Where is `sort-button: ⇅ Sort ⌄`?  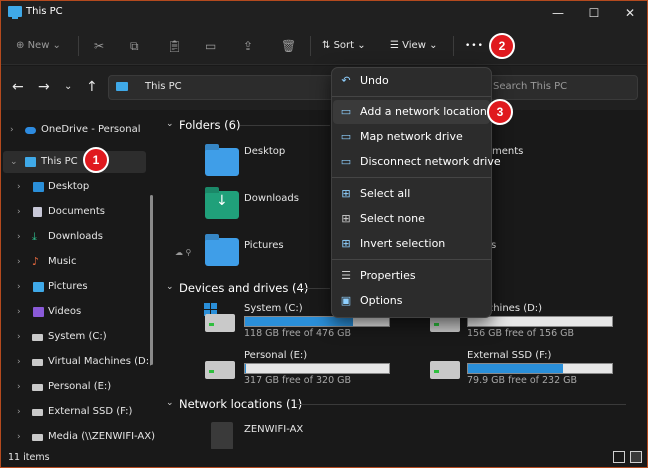
sort-button: ⇅ Sort ⌄ is located at coordinates (344, 46).